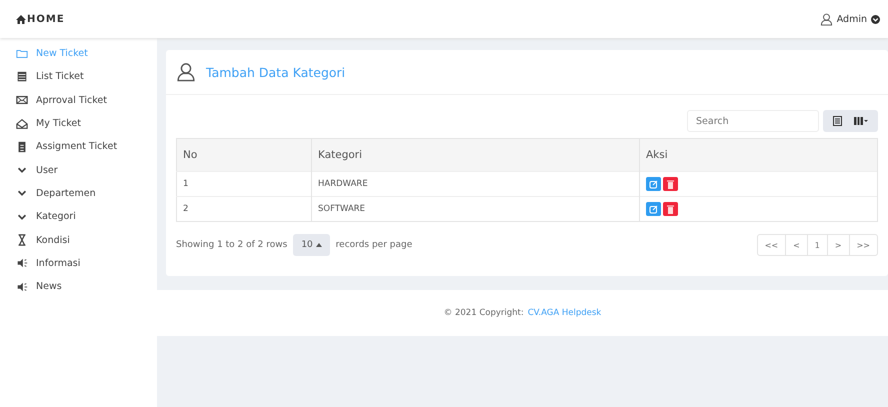  What do you see at coordinates (78, 100) in the screenshot?
I see `sidebar-item: Aprroval Ticket` at bounding box center [78, 100].